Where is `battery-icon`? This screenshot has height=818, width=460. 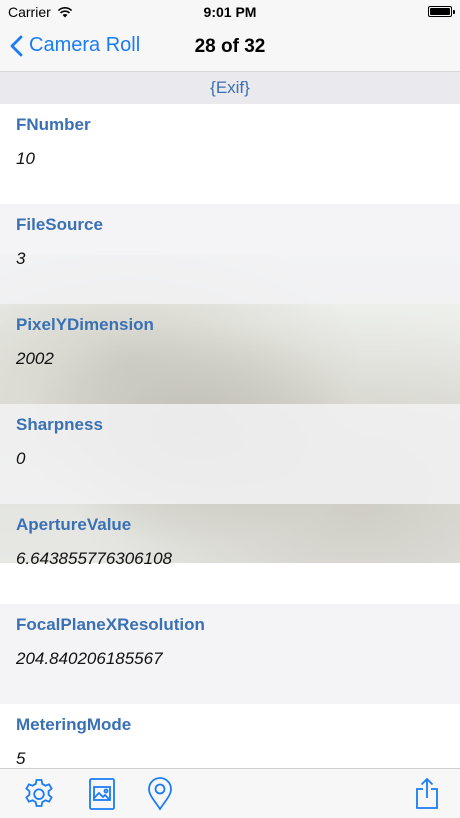
battery-icon is located at coordinates (441, 11).